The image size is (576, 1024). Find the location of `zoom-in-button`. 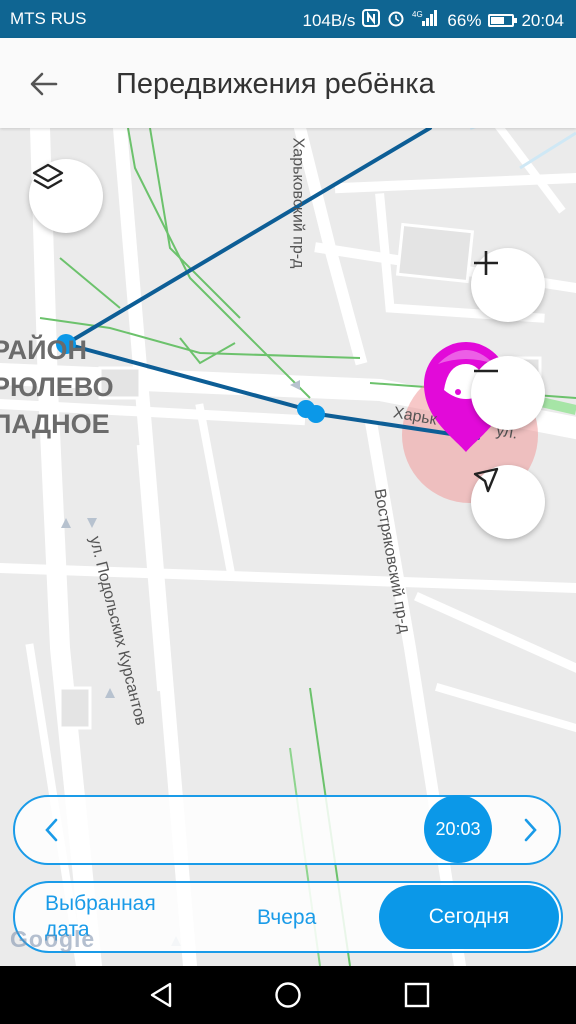

zoom-in-button is located at coordinates (508, 285).